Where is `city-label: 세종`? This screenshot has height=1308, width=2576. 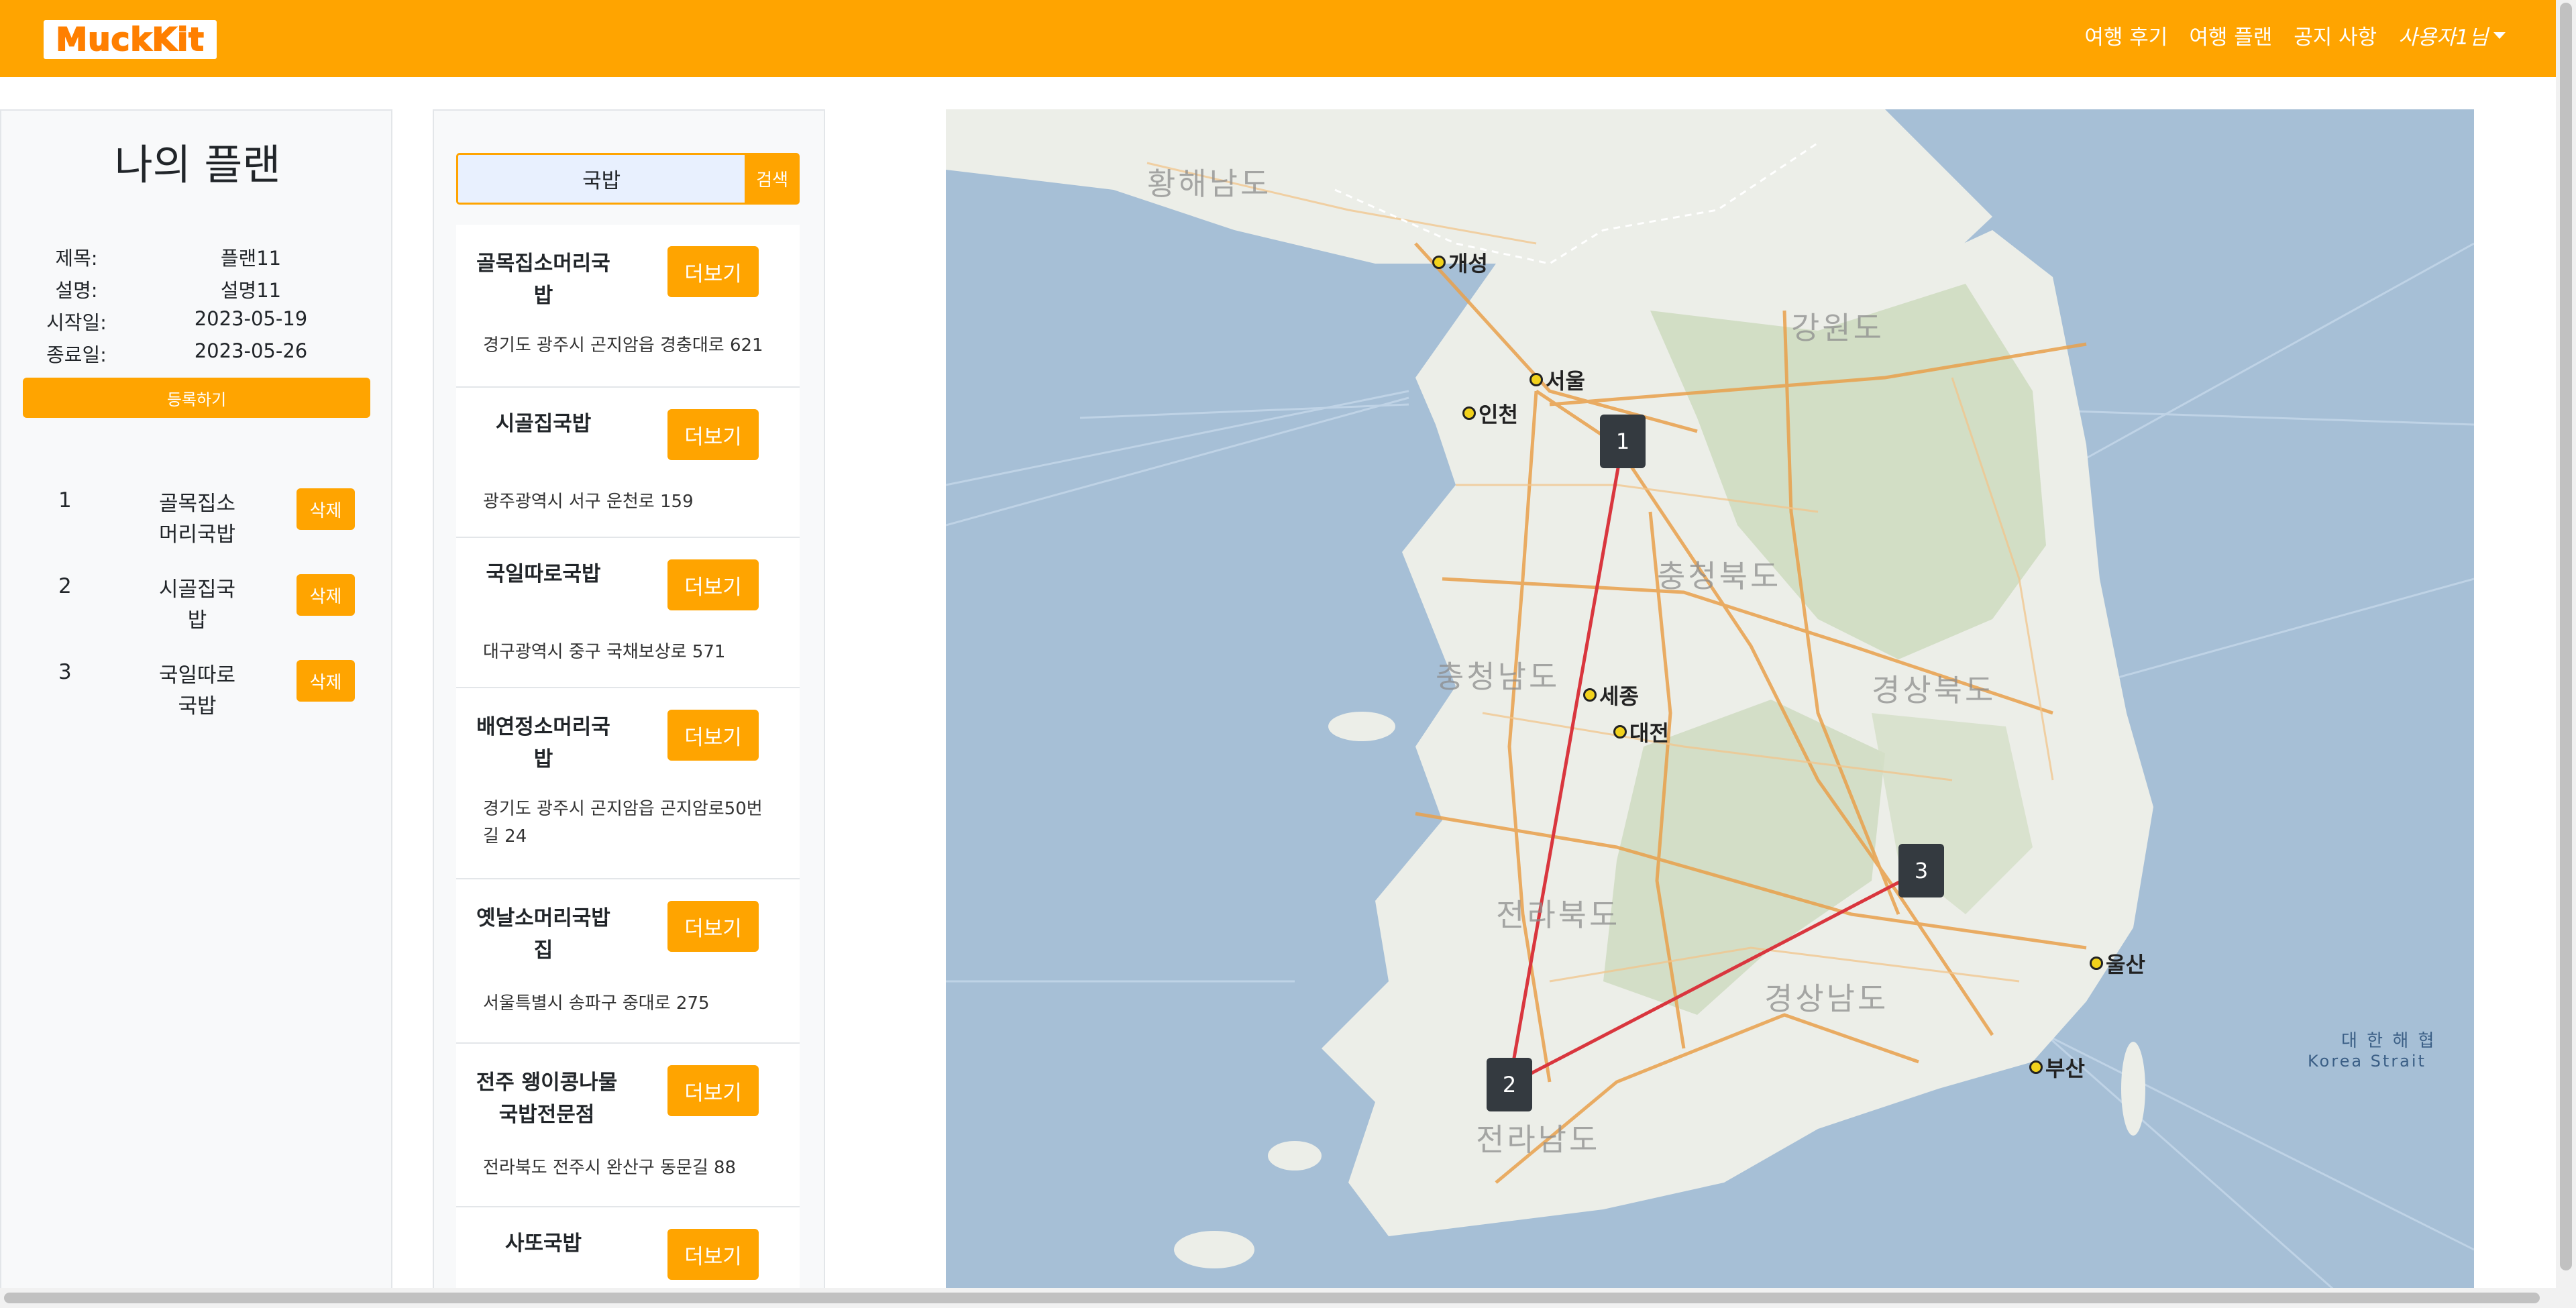
city-label: 세종 is located at coordinates (1611, 694).